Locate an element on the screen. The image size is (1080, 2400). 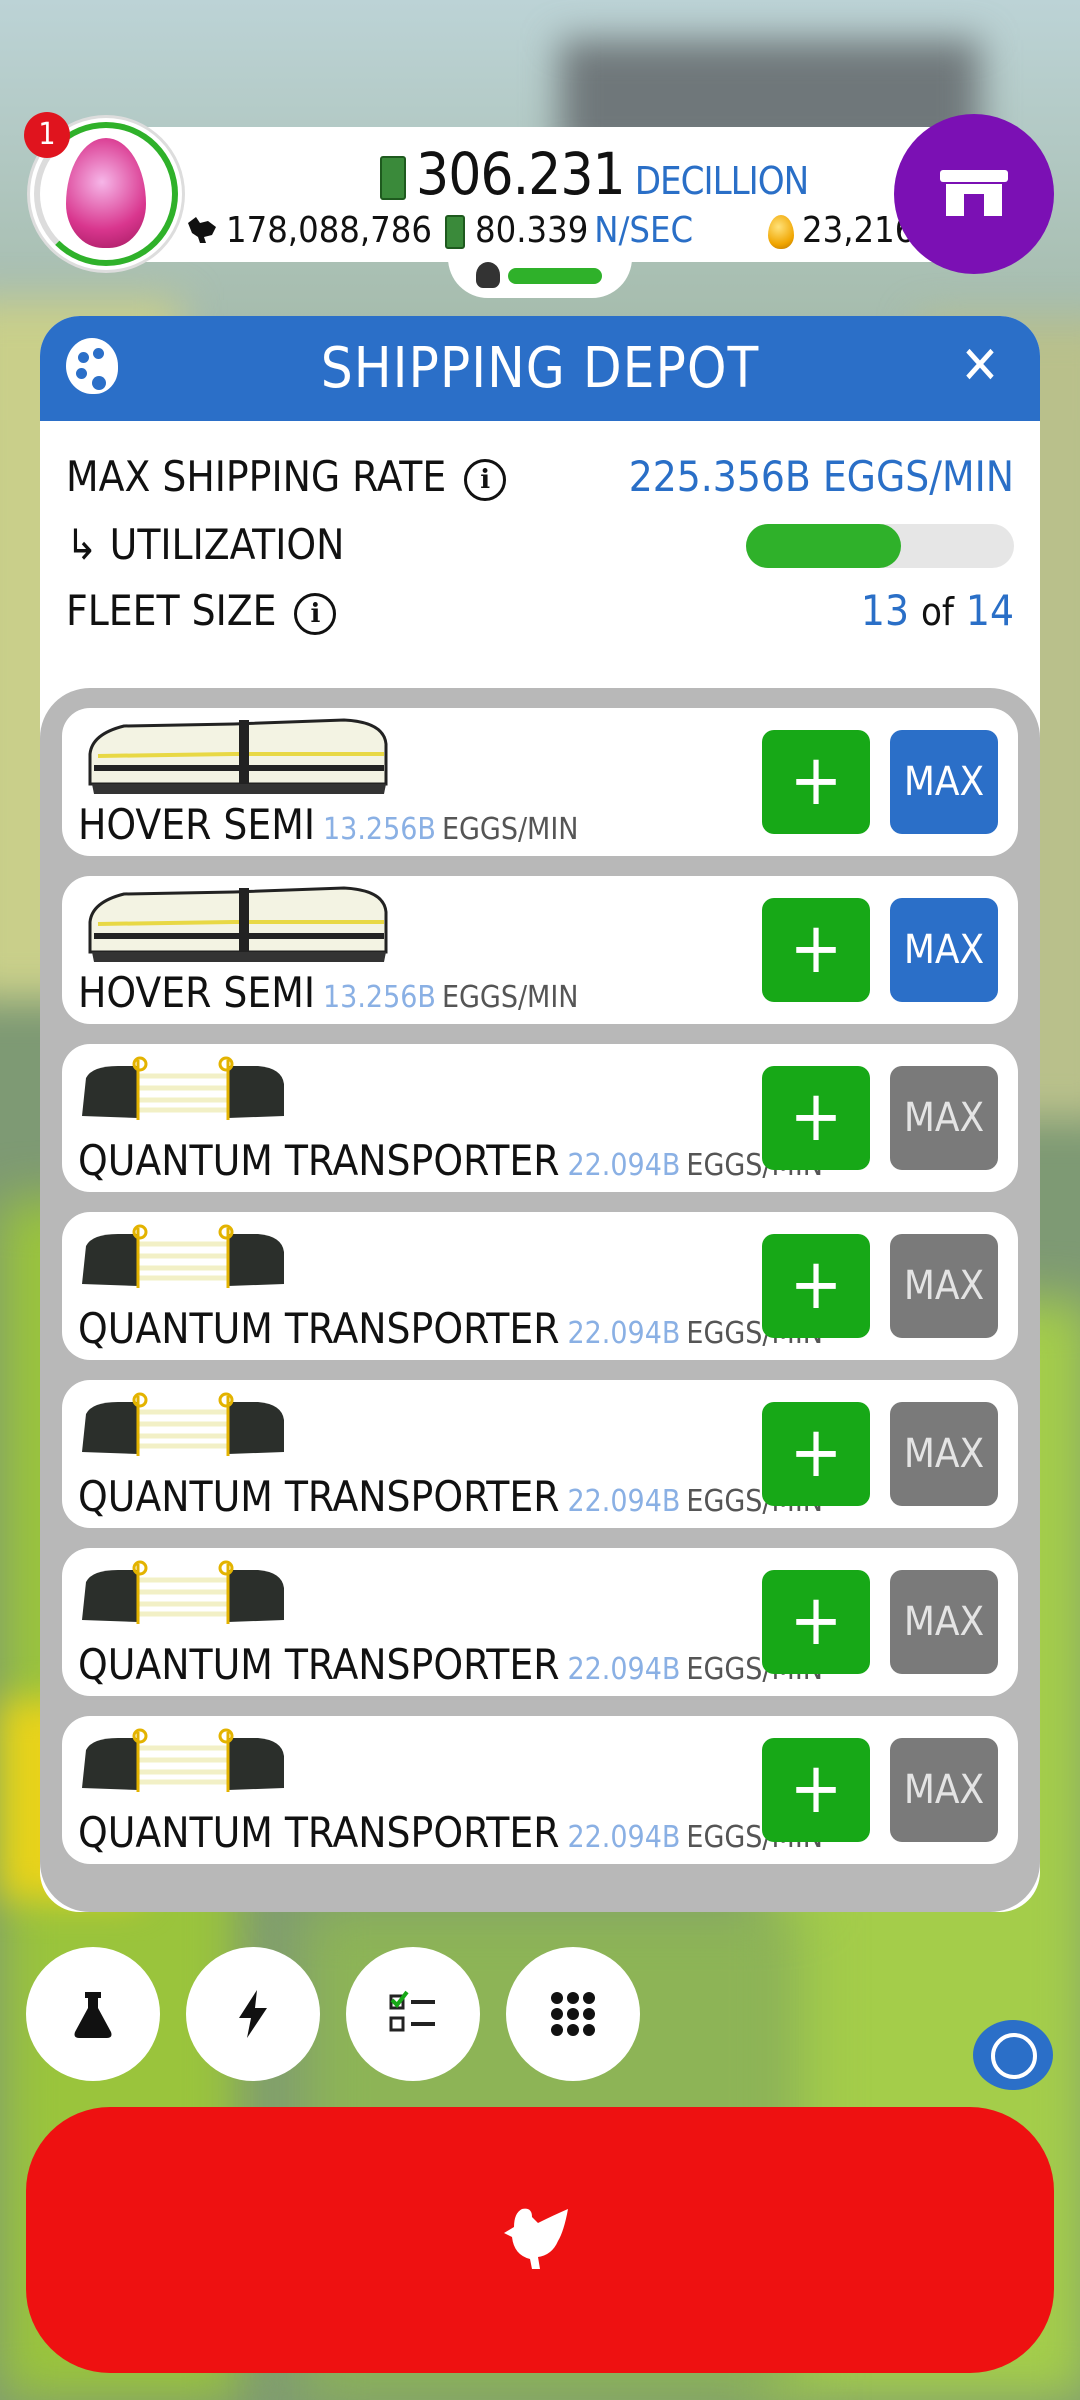
panel-header: SHIPPING DEPOT ✕ is located at coordinates (540, 368).